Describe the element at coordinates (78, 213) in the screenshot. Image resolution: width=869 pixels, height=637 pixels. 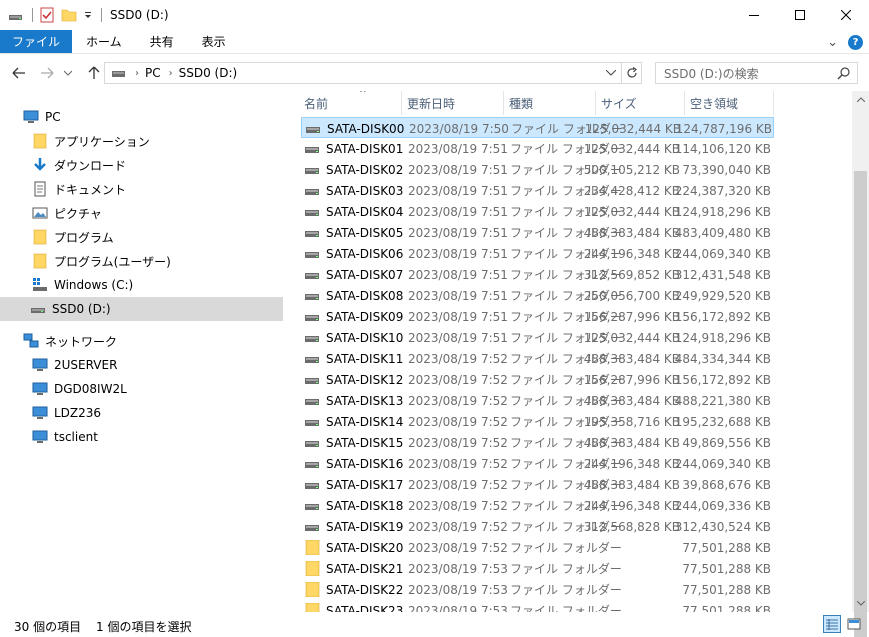
I see `nav-label: ピクチャ` at that location.